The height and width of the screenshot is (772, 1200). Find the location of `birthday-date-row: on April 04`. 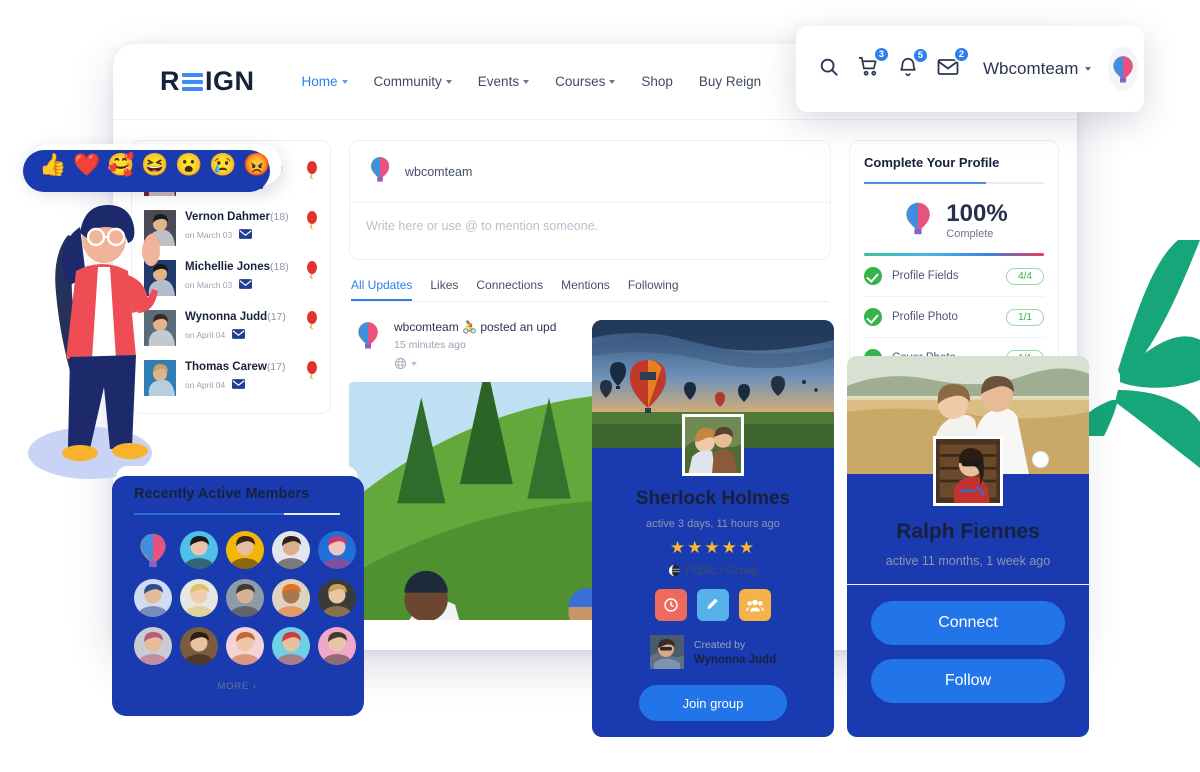

birthday-date-row: on April 04 is located at coordinates (241, 335).